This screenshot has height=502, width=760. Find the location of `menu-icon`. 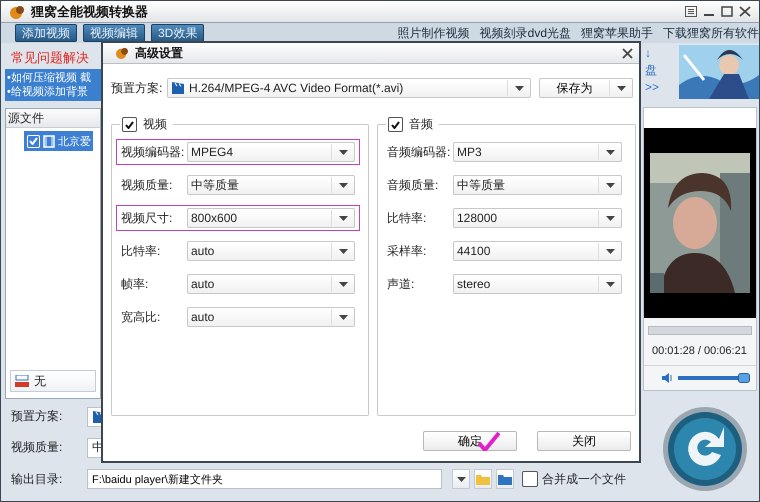

menu-icon is located at coordinates (691, 11).